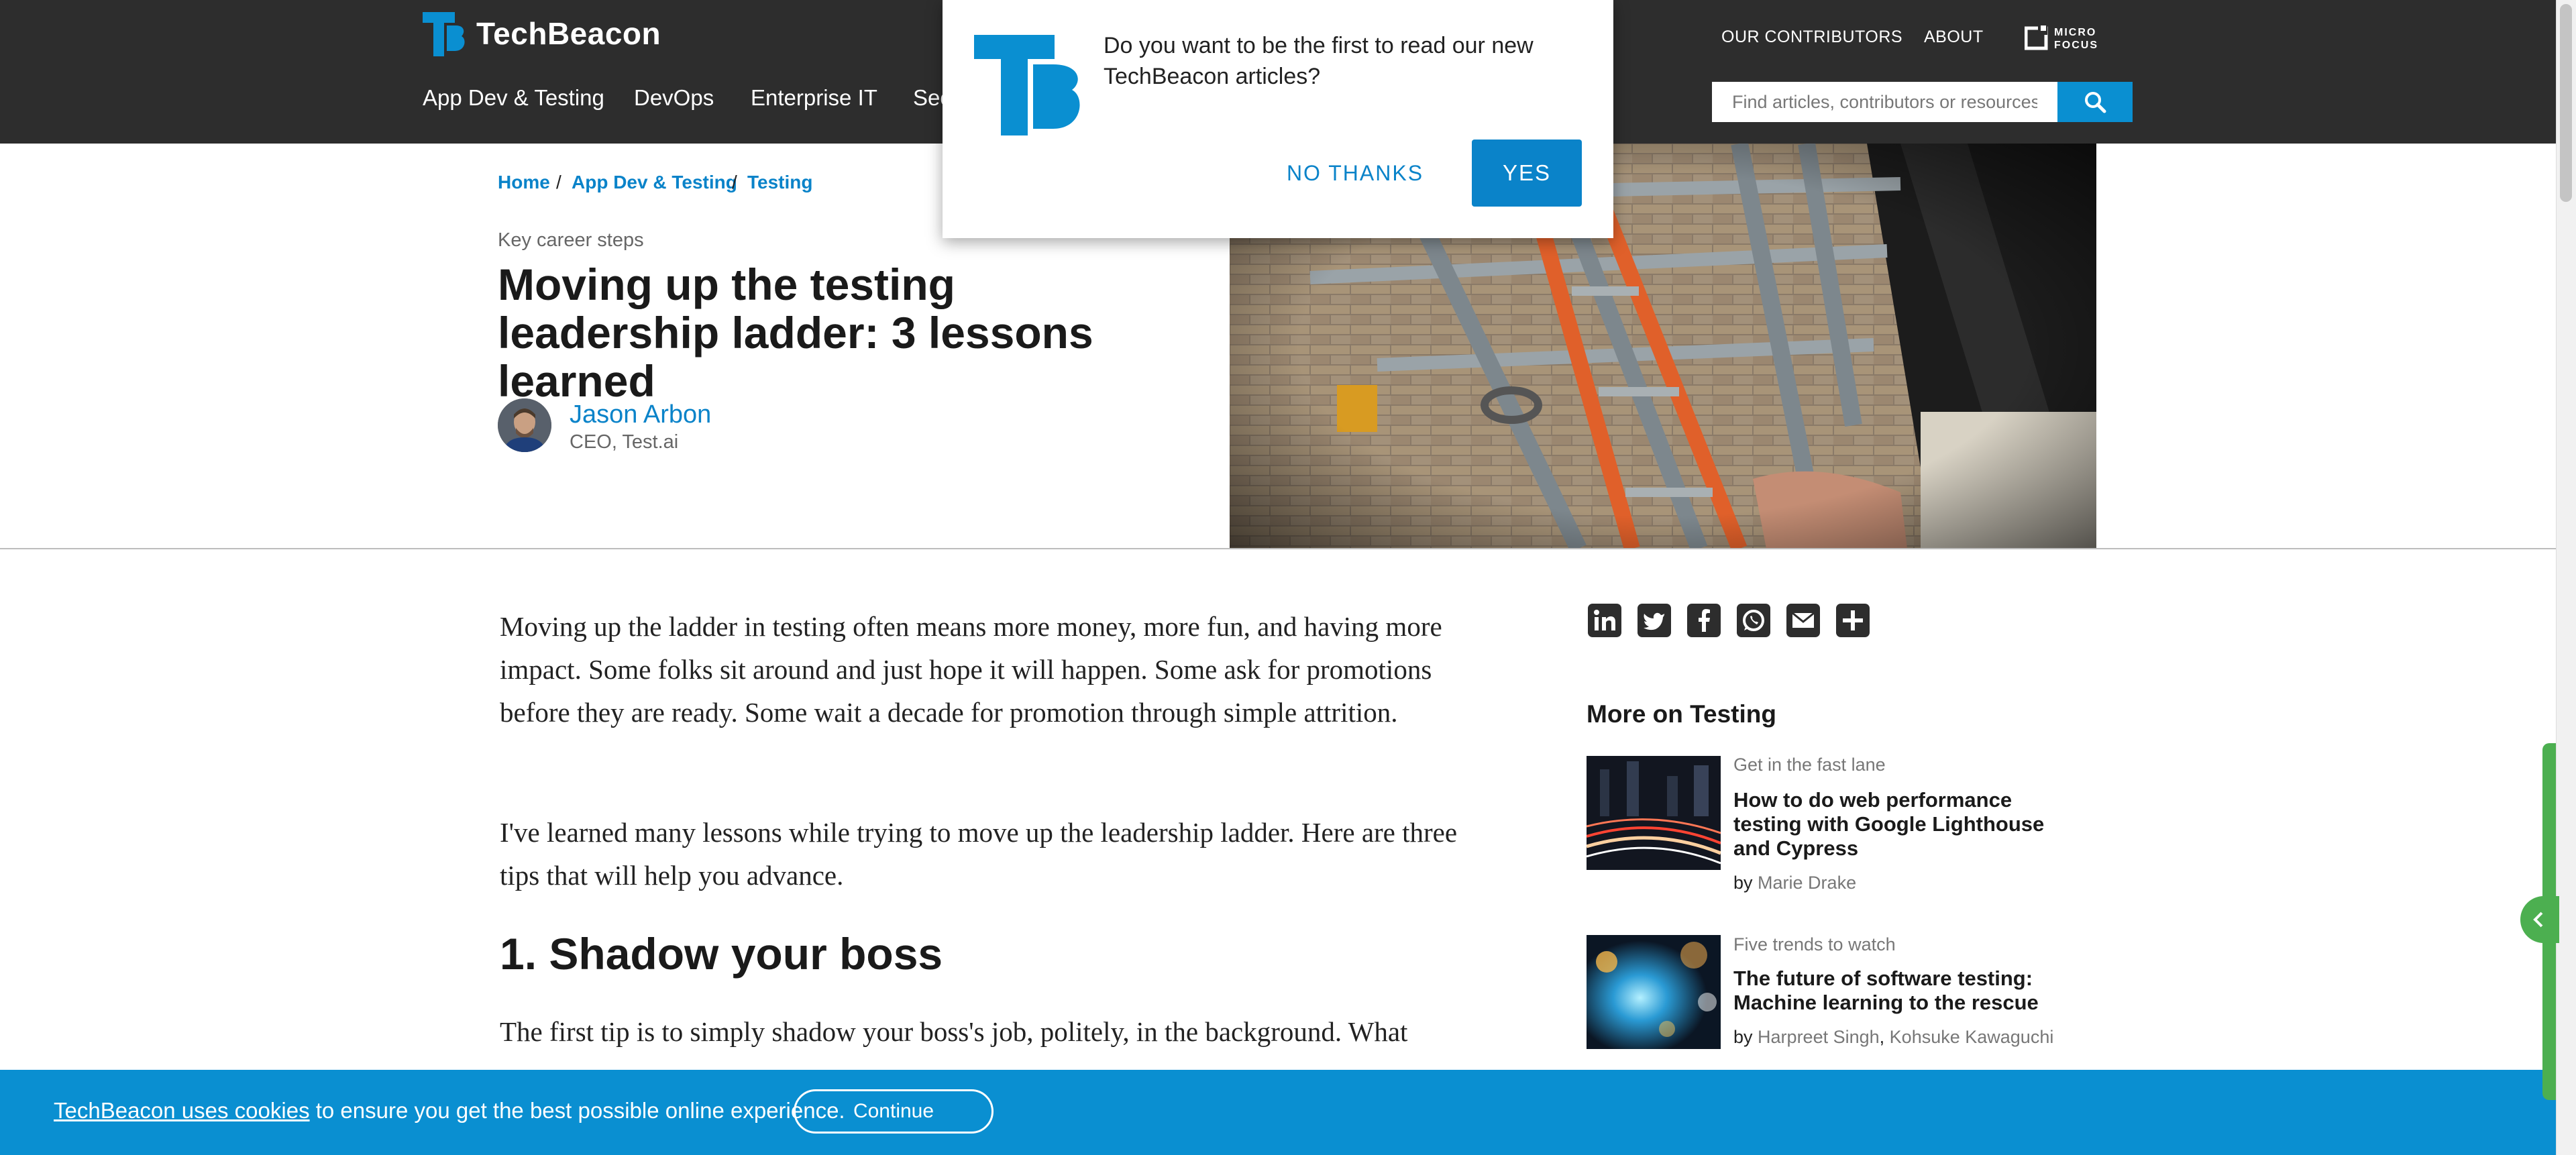  I want to click on breadcrumb-testing: Testing, so click(779, 183).